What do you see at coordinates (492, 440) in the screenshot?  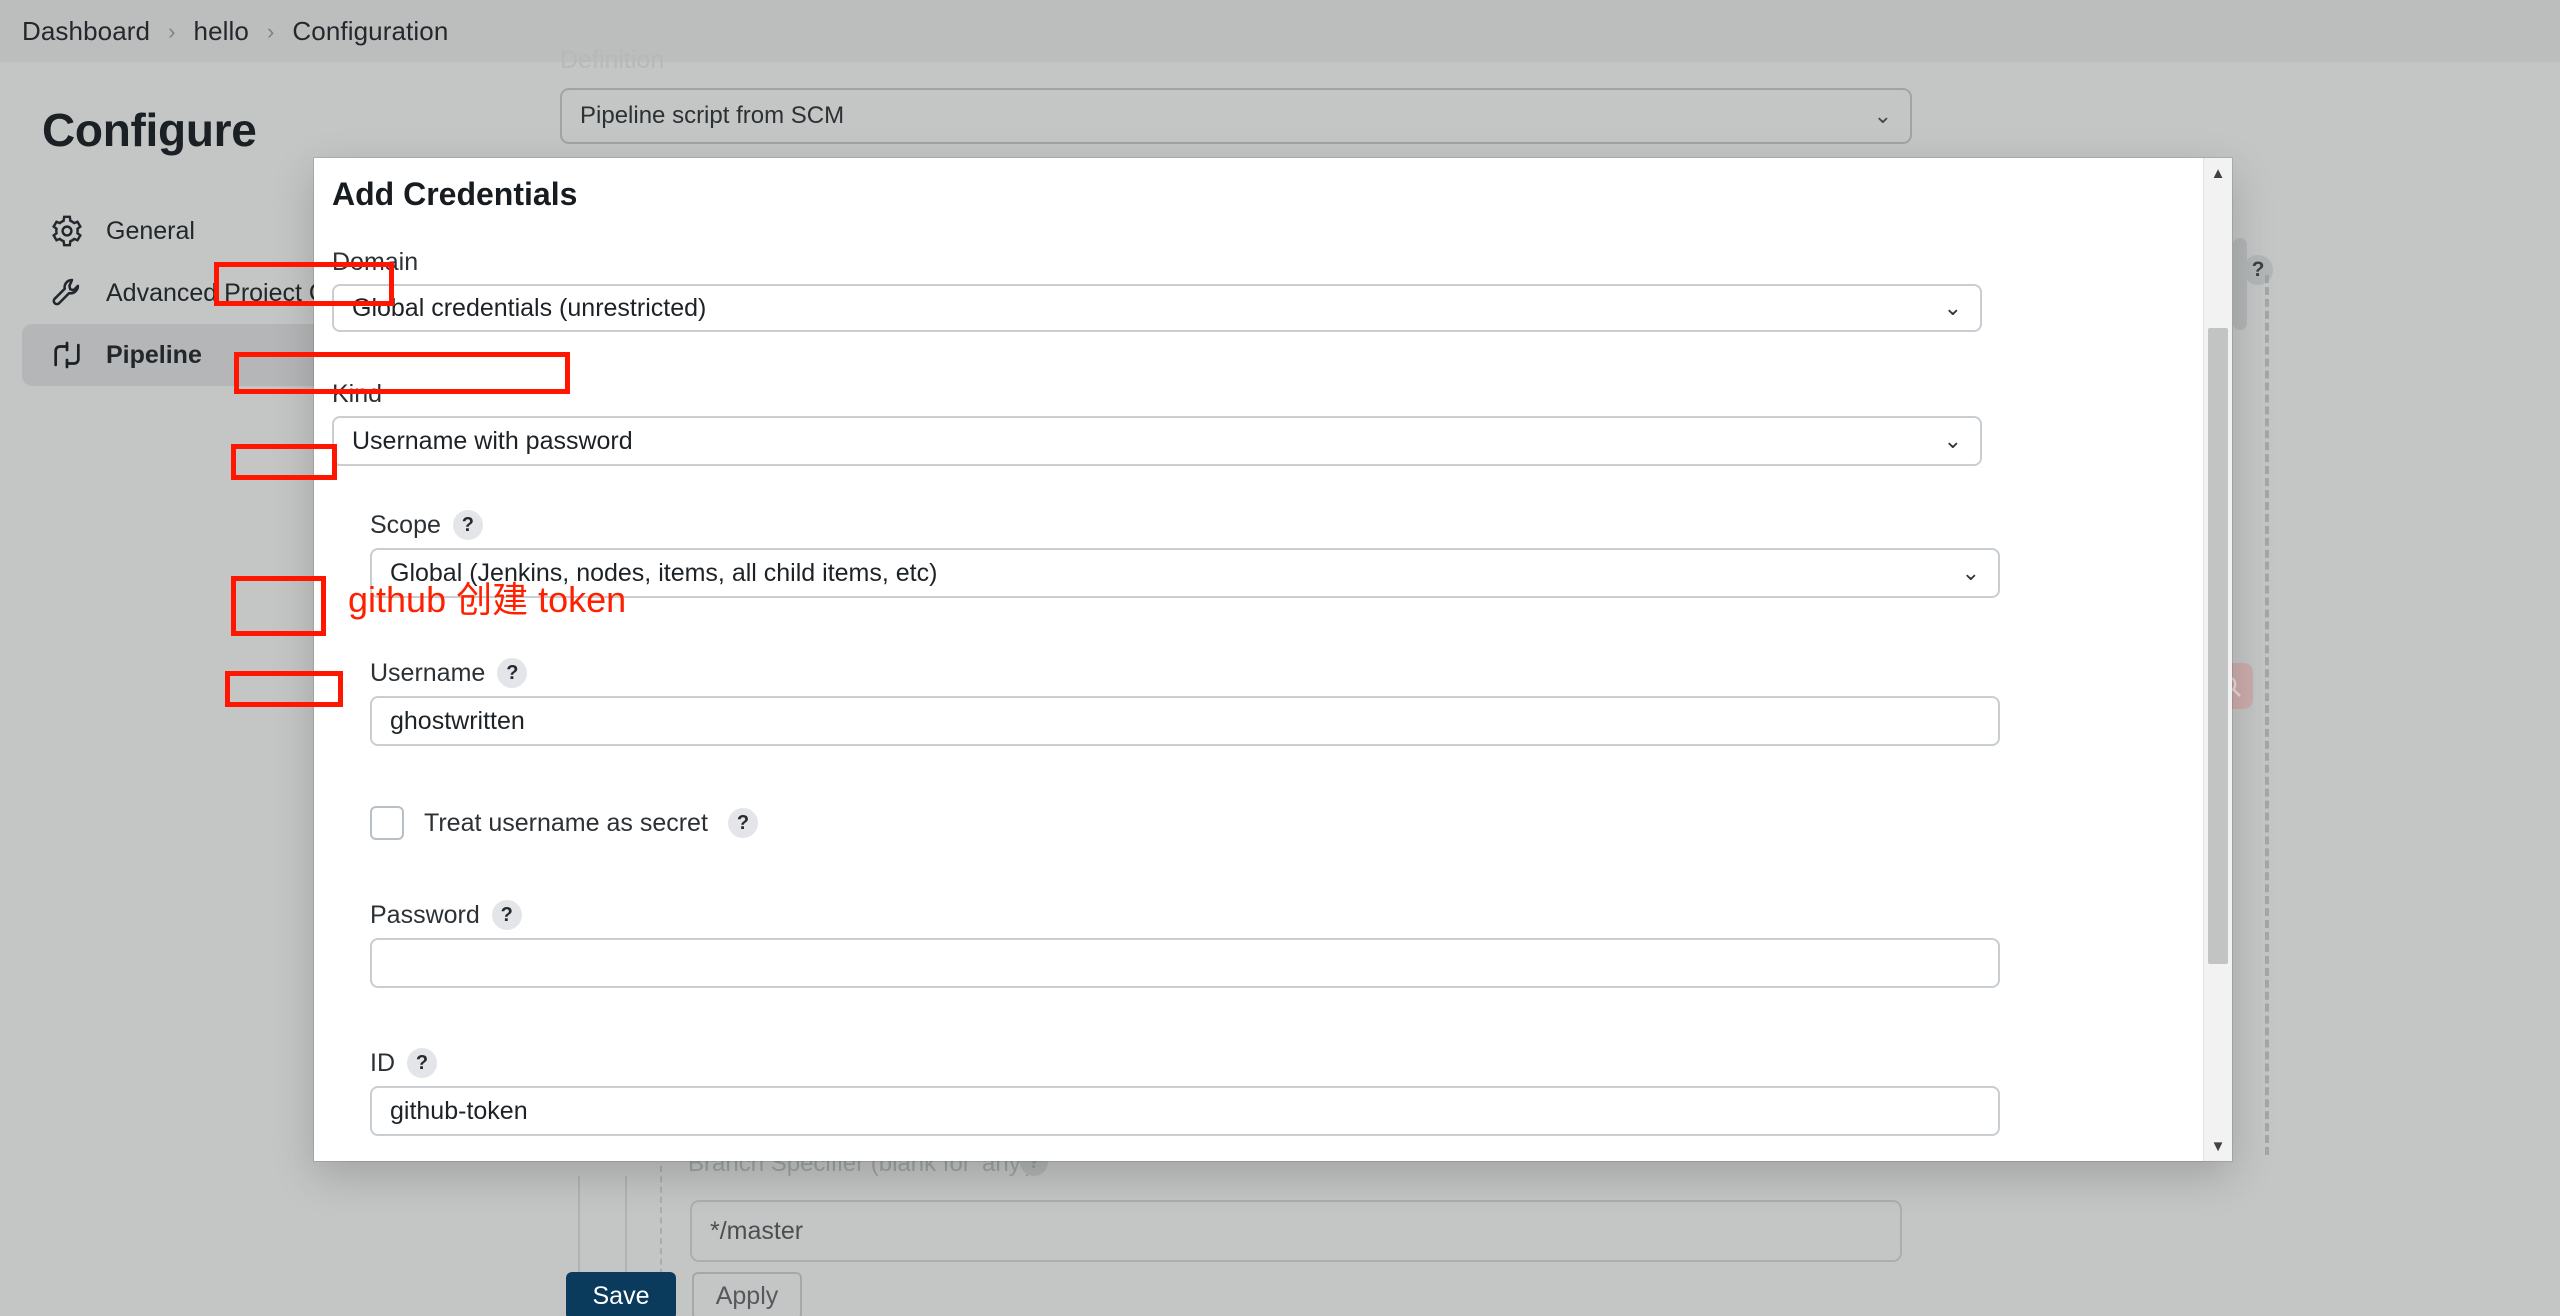 I see `kind-select-value: Username with password` at bounding box center [492, 440].